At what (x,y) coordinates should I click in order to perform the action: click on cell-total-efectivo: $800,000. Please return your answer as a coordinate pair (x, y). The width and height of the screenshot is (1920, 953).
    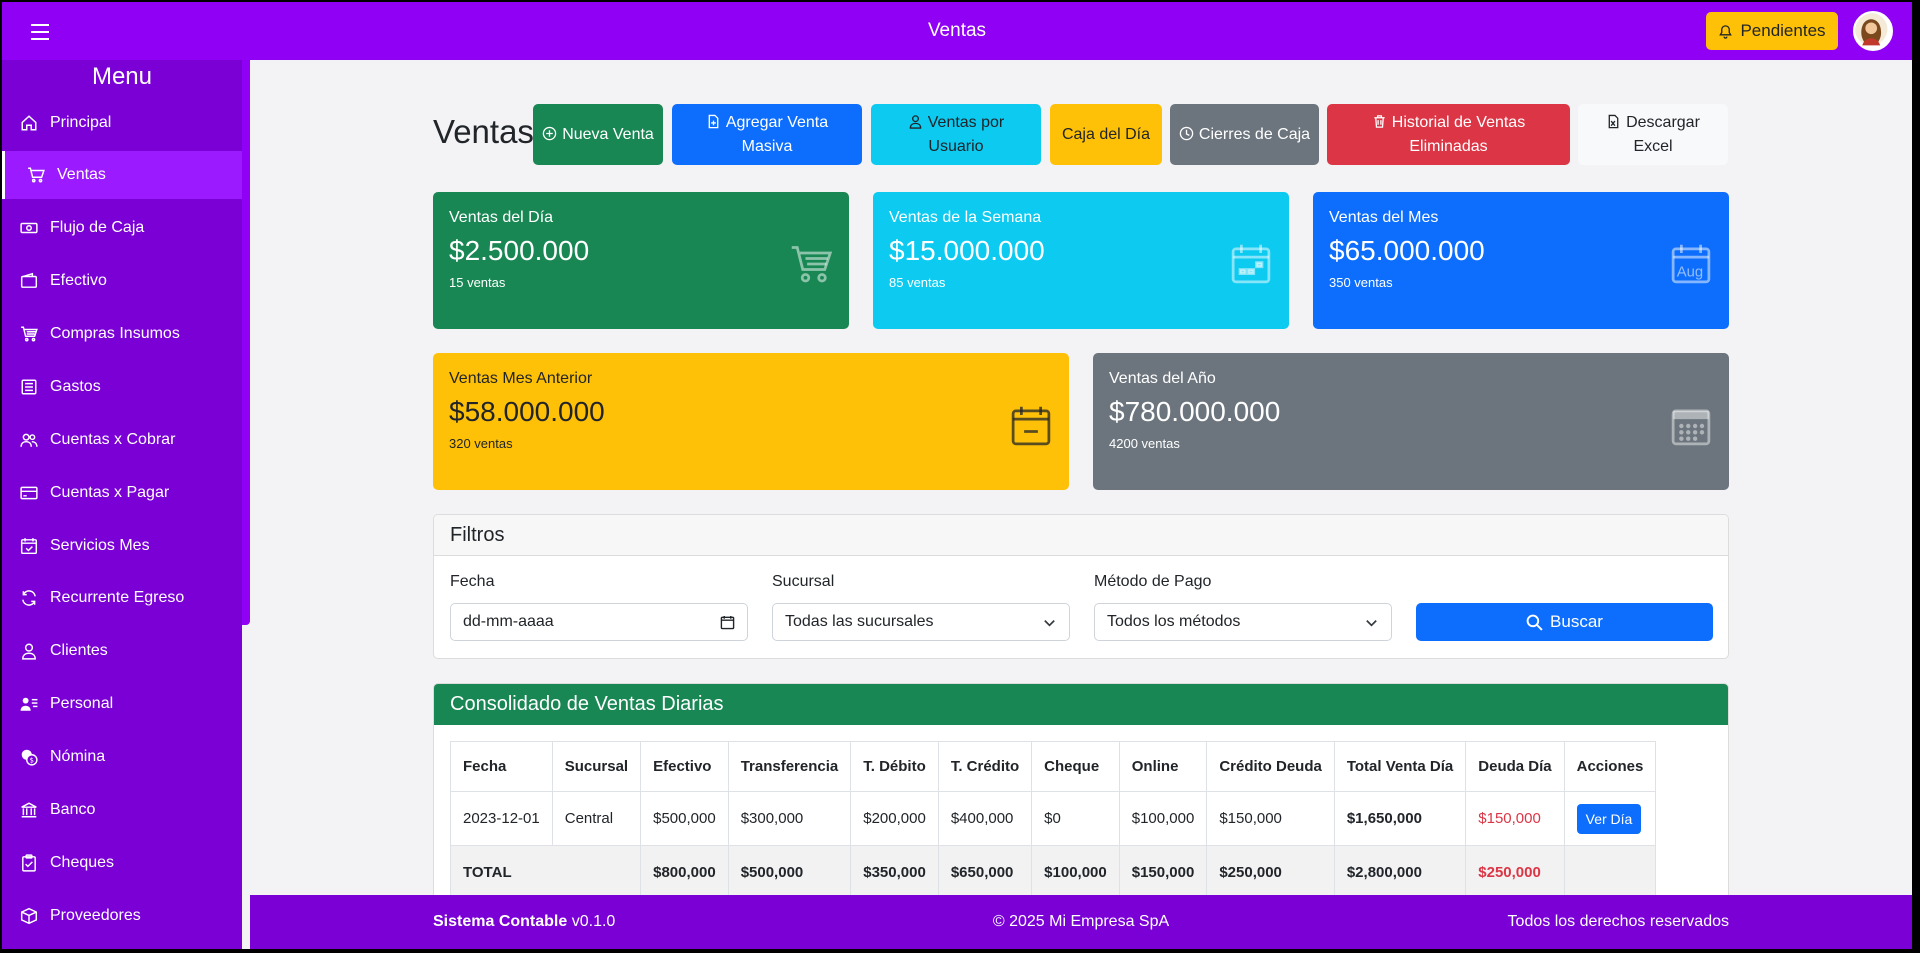
    Looking at the image, I should click on (684, 870).